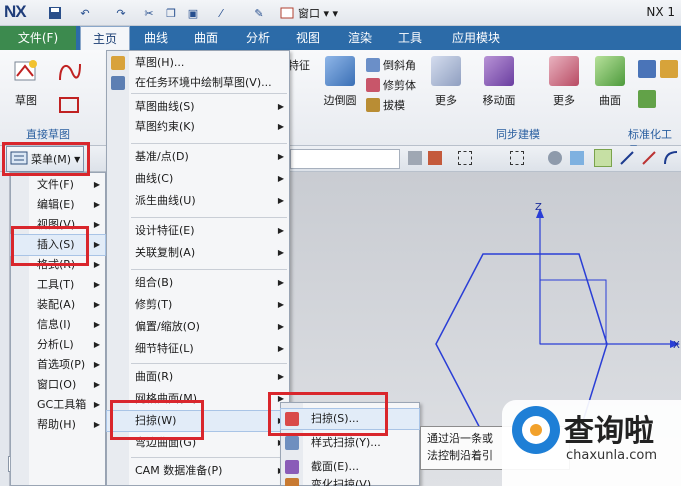 The width and height of the screenshot is (681, 486). Describe the element at coordinates (259, 13) in the screenshot. I see `touch-mode-icon: ✎` at that location.